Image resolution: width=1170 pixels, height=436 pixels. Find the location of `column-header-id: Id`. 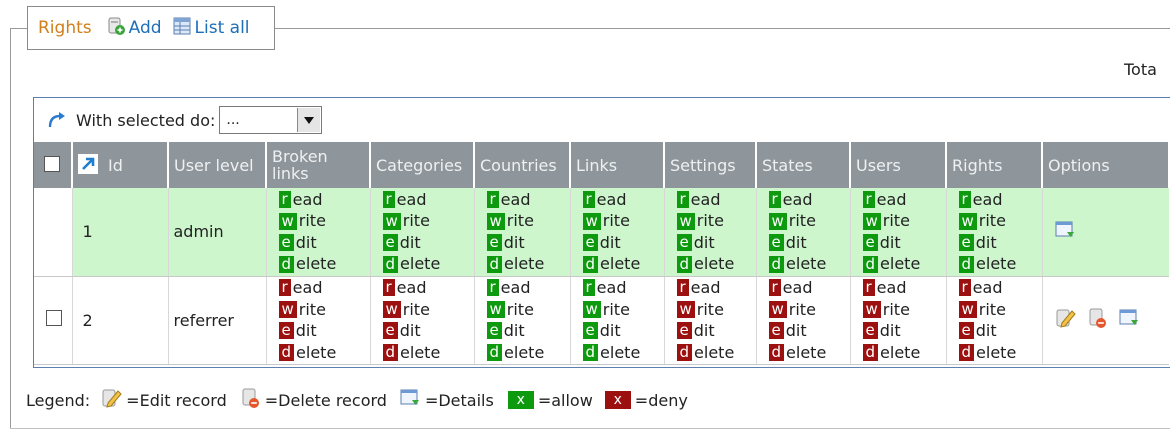

column-header-id: Id is located at coordinates (120, 165).